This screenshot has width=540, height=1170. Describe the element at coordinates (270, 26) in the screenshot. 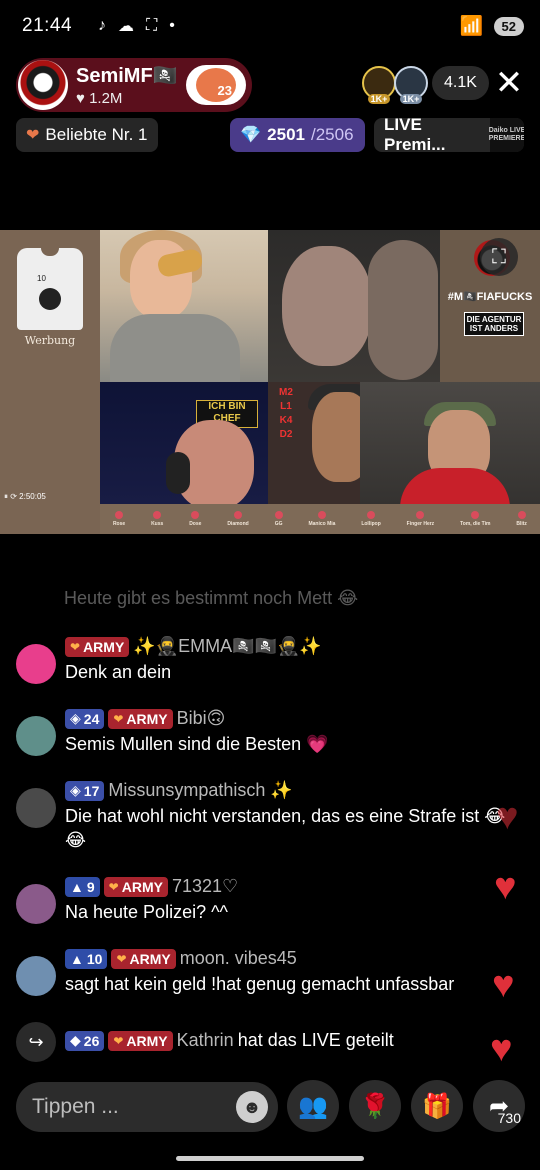

I see `status-bar: 21:44 ♪ ☁ ⛶ • 📶 52` at that location.